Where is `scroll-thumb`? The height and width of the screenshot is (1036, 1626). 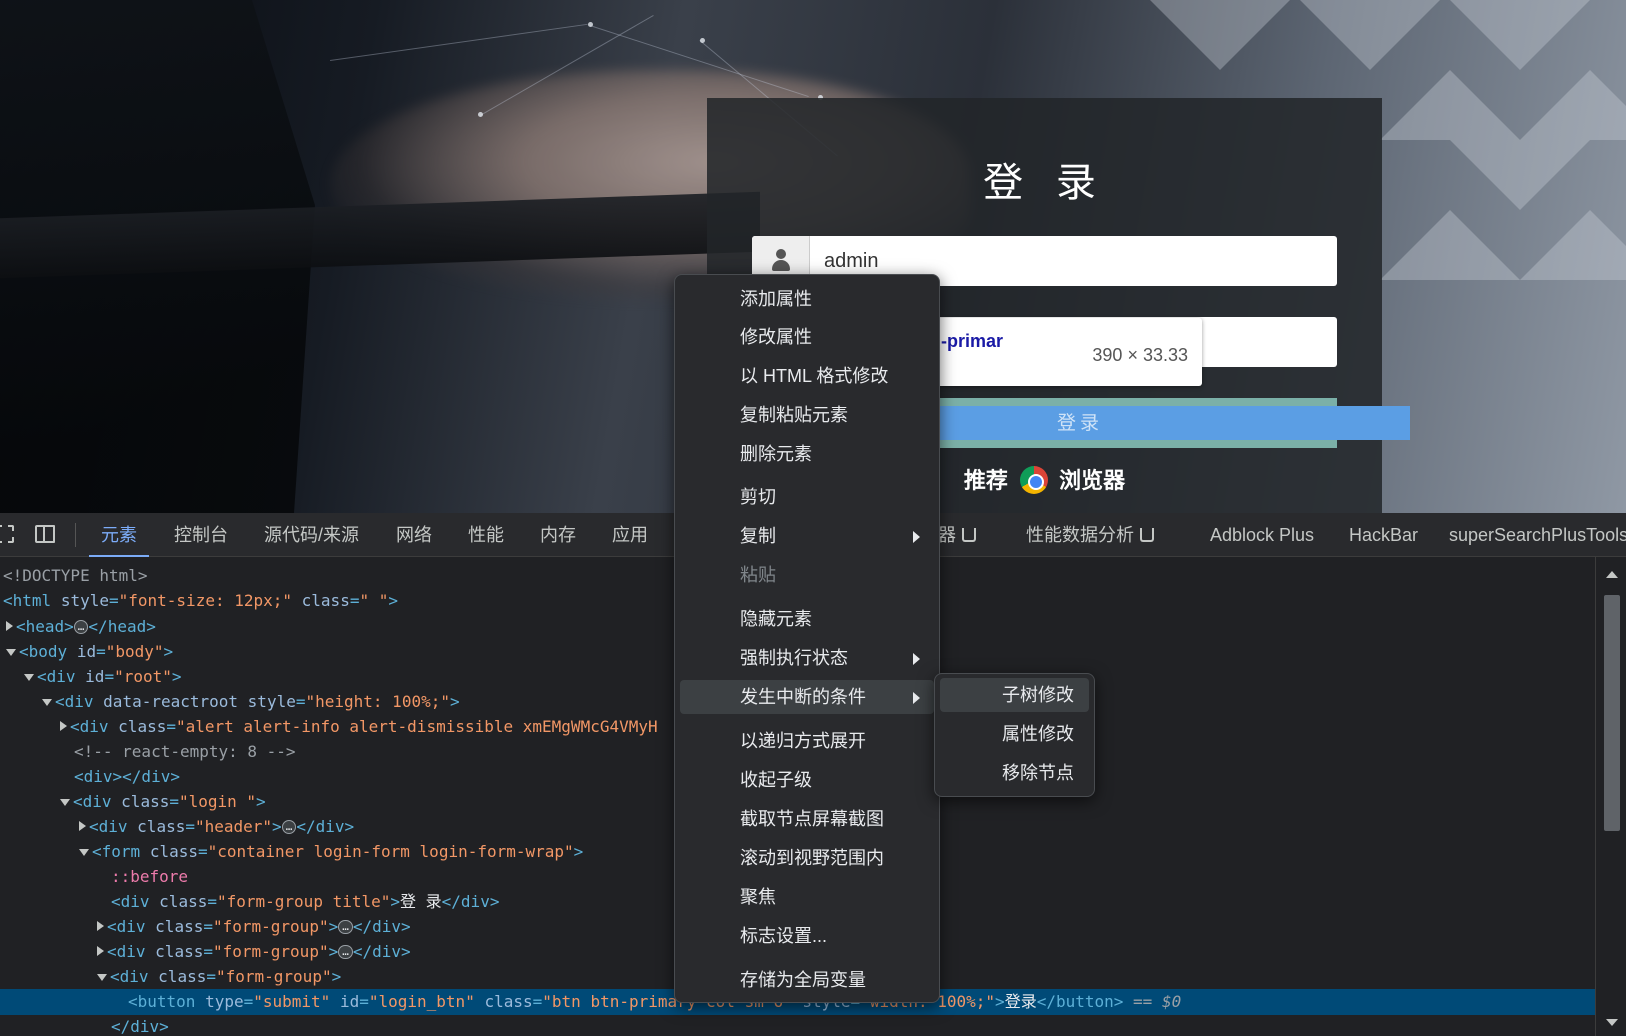 scroll-thumb is located at coordinates (1612, 713).